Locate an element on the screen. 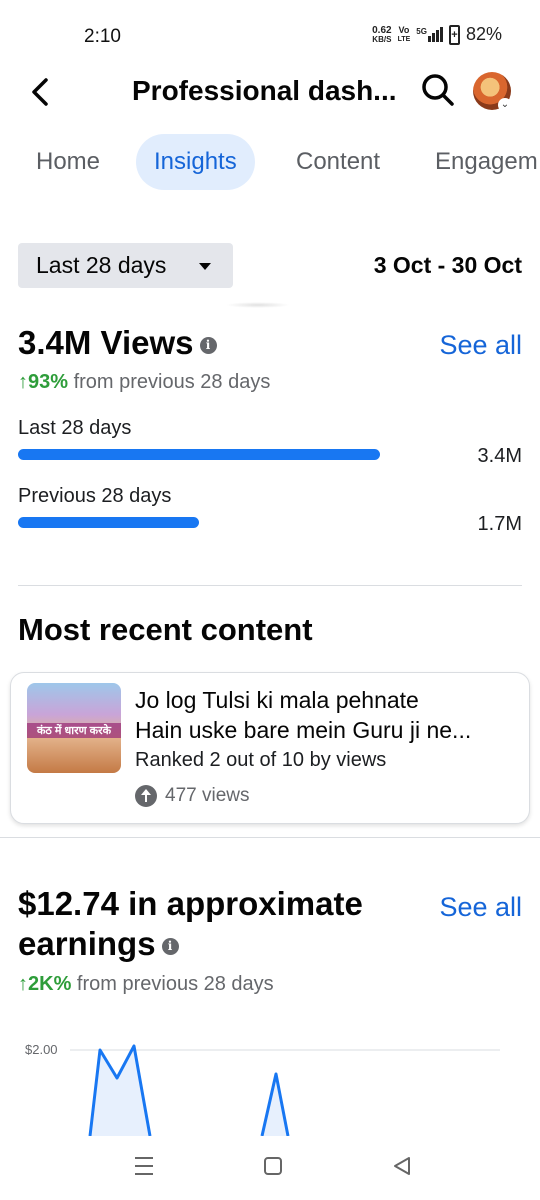 The image size is (540, 1200). status-icons: 0.62 KB/S Vo LTE 5G 82% is located at coordinates (437, 34).